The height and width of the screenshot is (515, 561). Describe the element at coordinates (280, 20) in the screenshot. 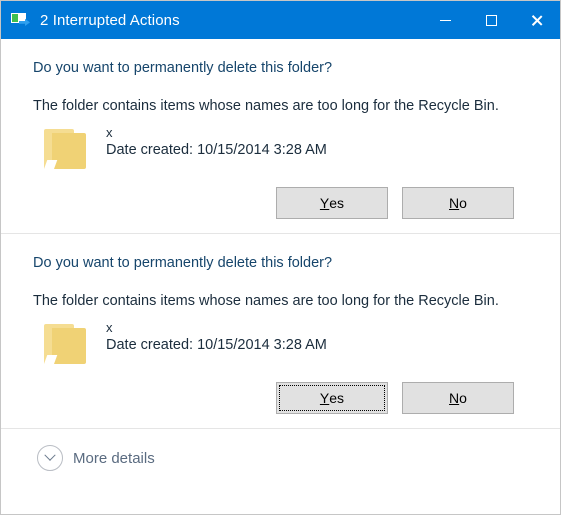

I see `title-bar: 2 Interrupted Actions` at that location.